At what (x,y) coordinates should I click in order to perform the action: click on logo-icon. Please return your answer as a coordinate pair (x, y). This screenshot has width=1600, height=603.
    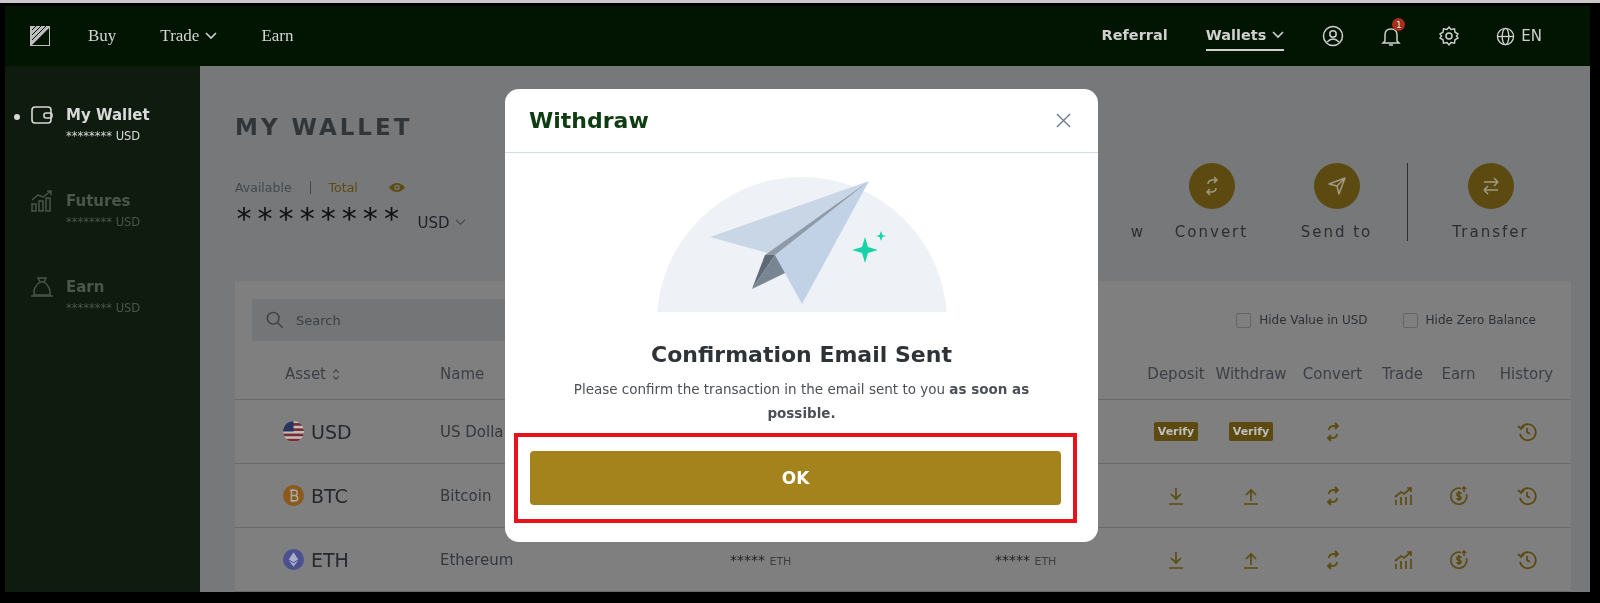
    Looking at the image, I should click on (40, 36).